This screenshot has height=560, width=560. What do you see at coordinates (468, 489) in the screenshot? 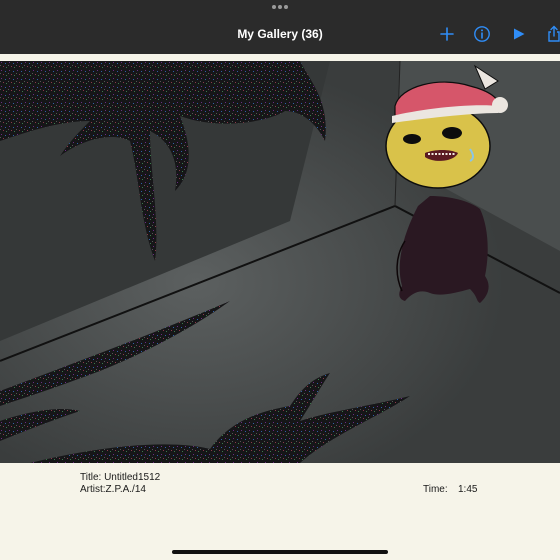
I see `time-value: 1:45` at bounding box center [468, 489].